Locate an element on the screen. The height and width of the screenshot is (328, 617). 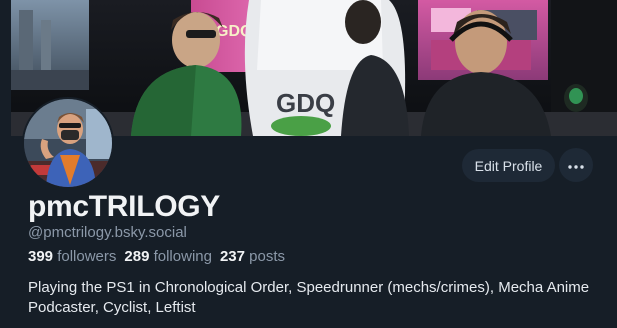
following-link: 289 following is located at coordinates (168, 256).